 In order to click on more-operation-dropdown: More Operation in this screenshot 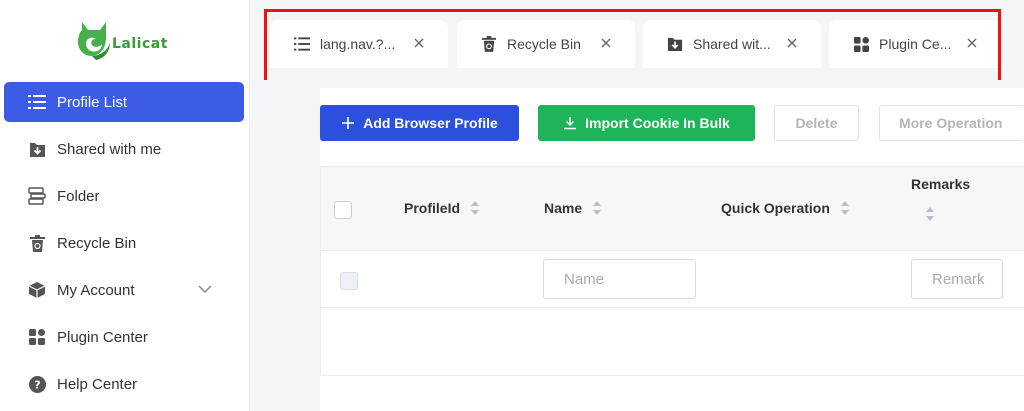, I will do `click(951, 123)`.